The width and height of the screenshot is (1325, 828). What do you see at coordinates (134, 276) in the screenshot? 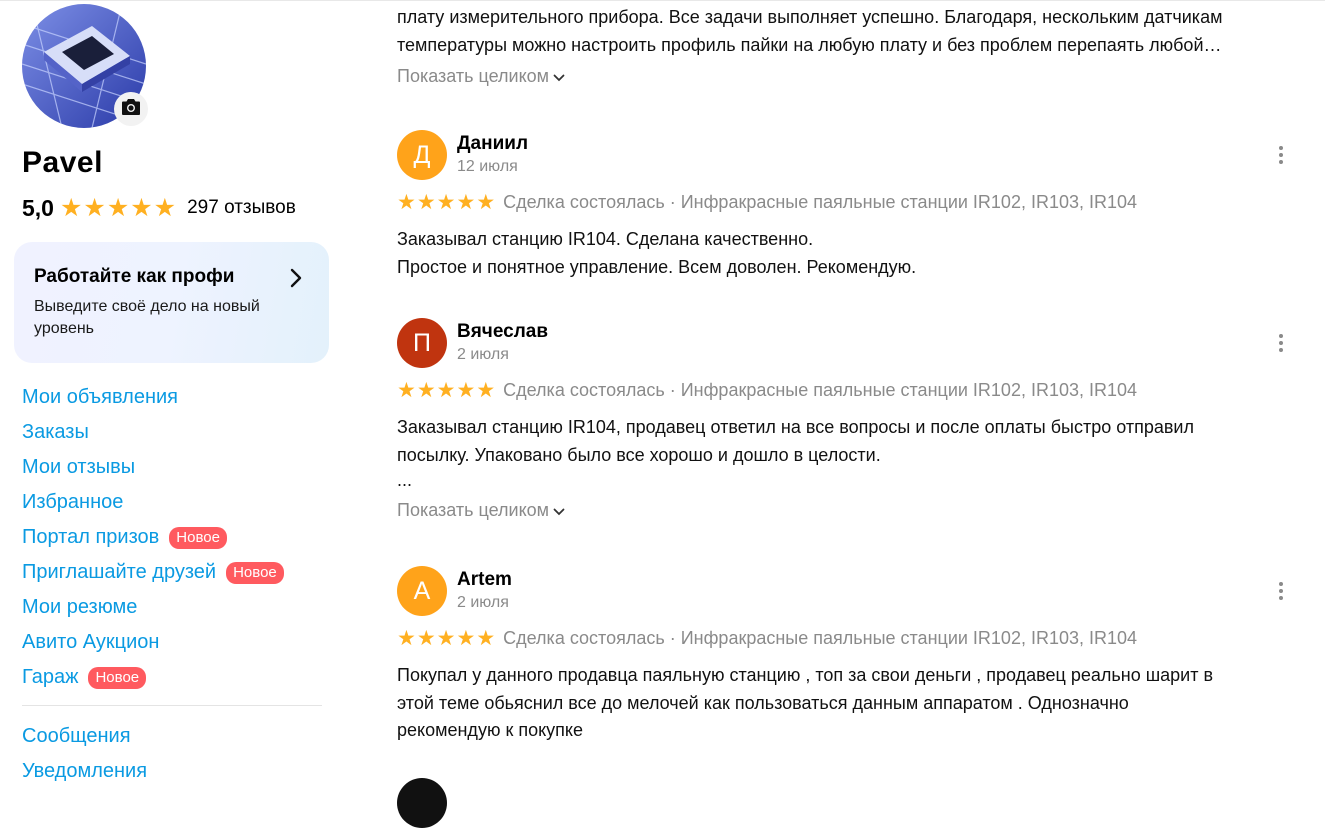
I see `promo-title: Работайте как профи` at bounding box center [134, 276].